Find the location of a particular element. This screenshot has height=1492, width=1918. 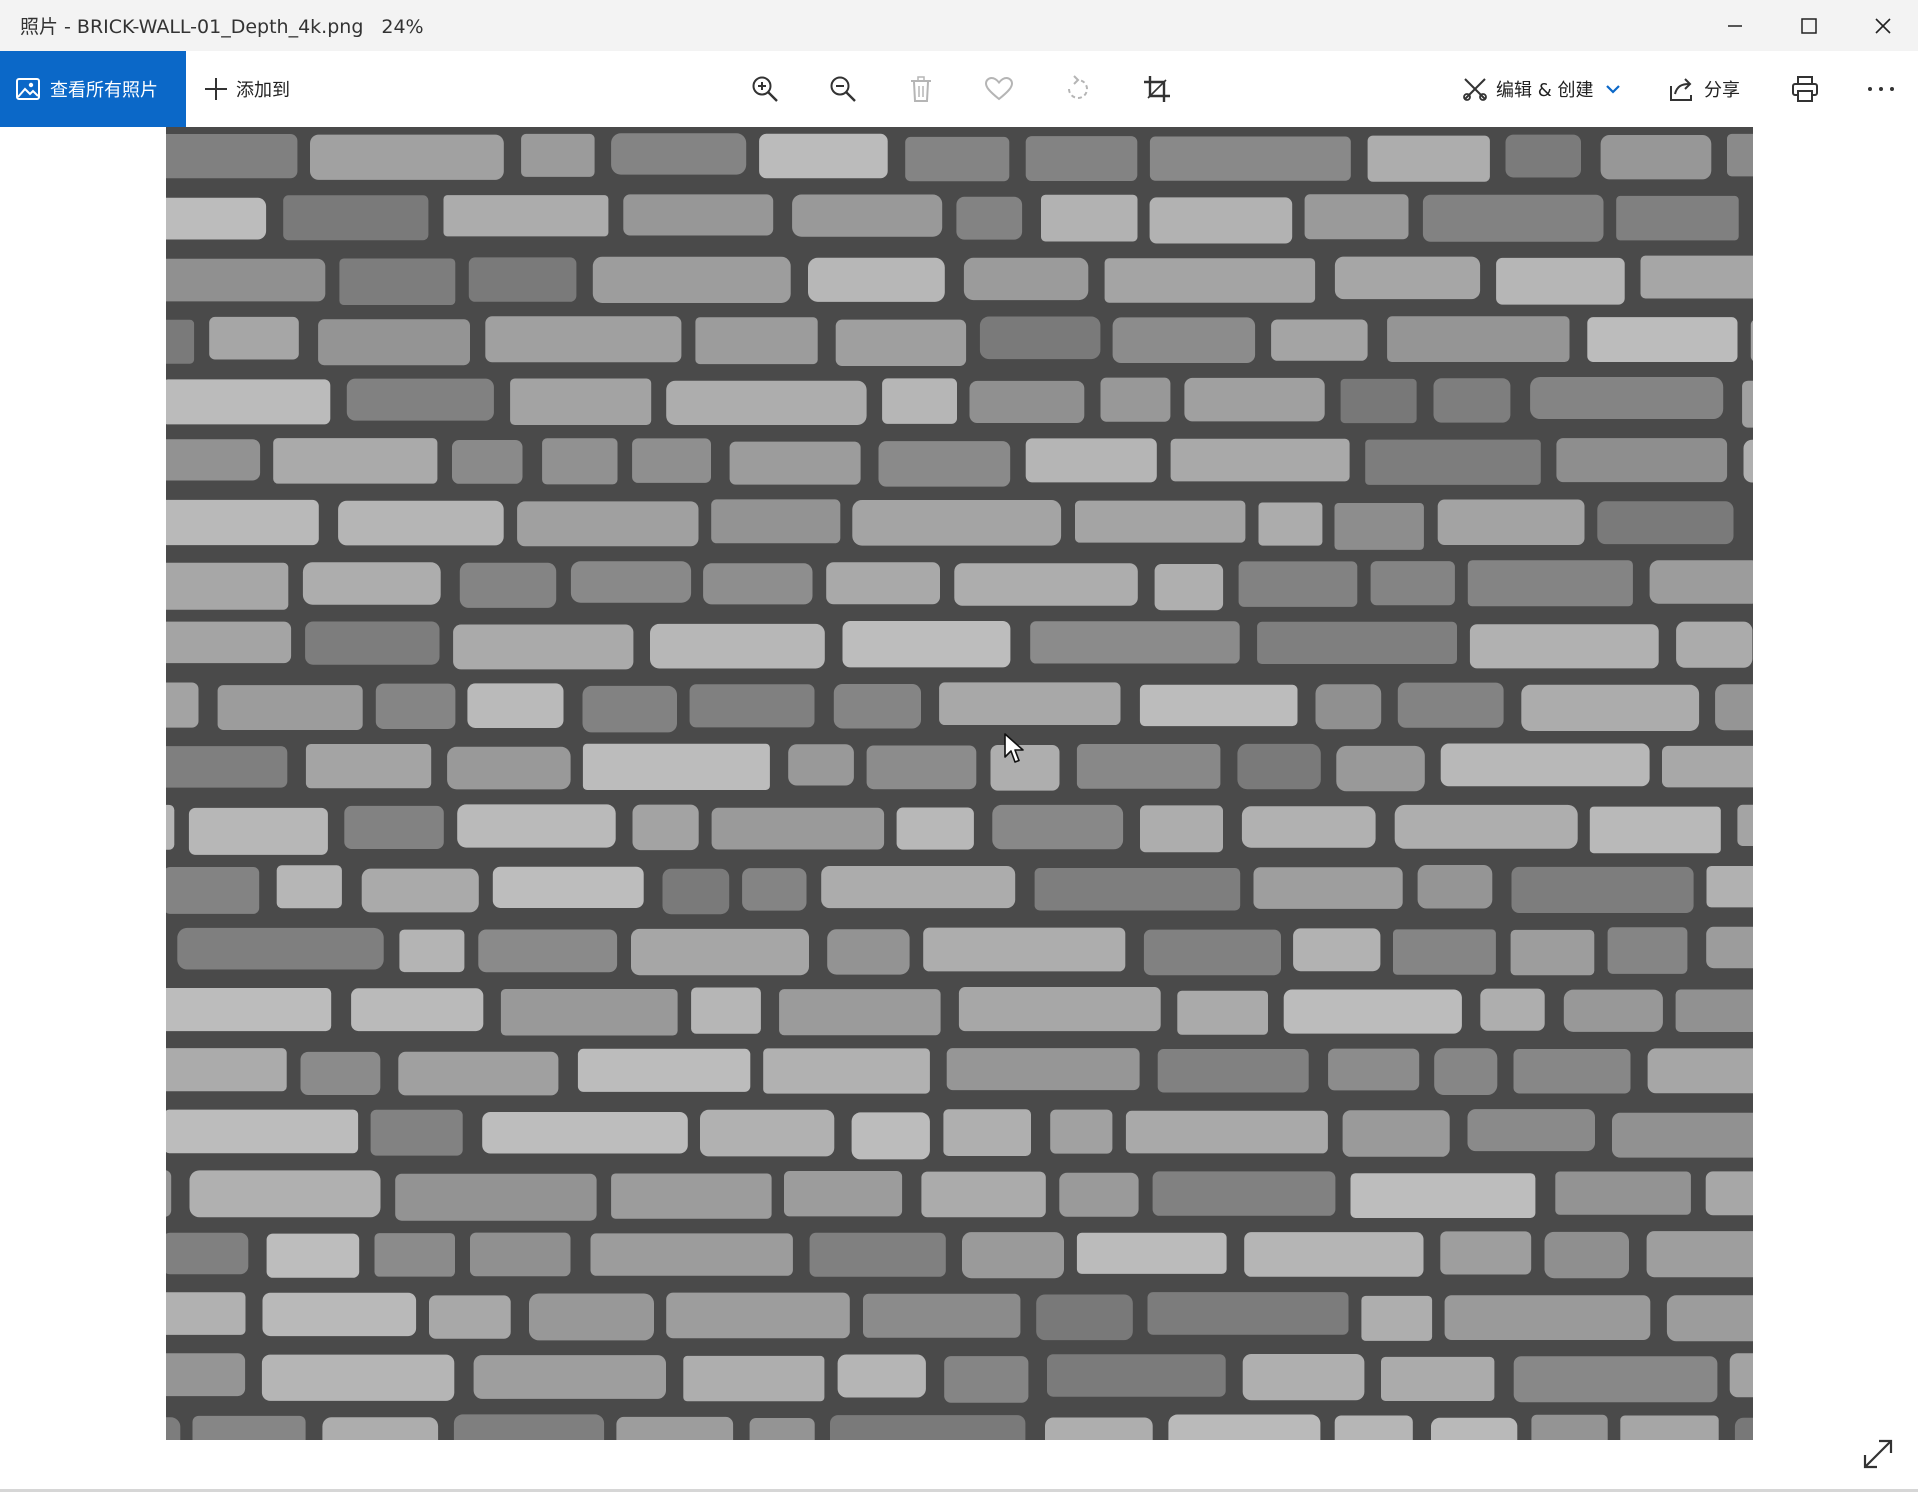

view-all-photos-button: 查看所有照片 is located at coordinates (93, 89).